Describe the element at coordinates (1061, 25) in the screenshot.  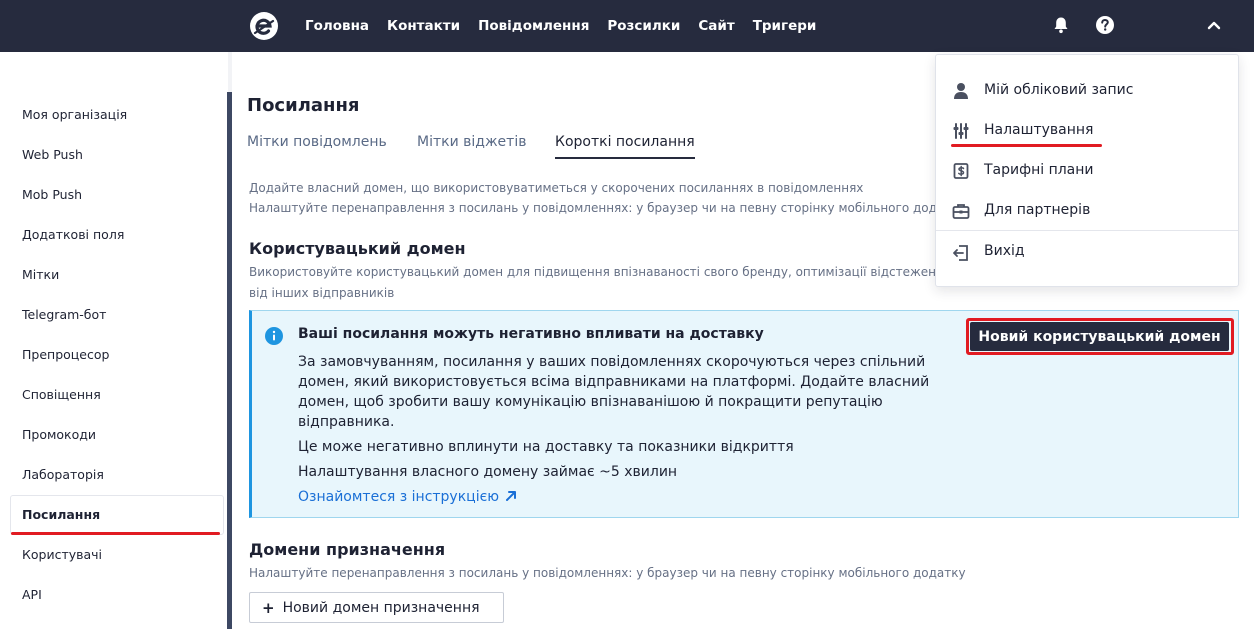
I see `bell-icon` at that location.